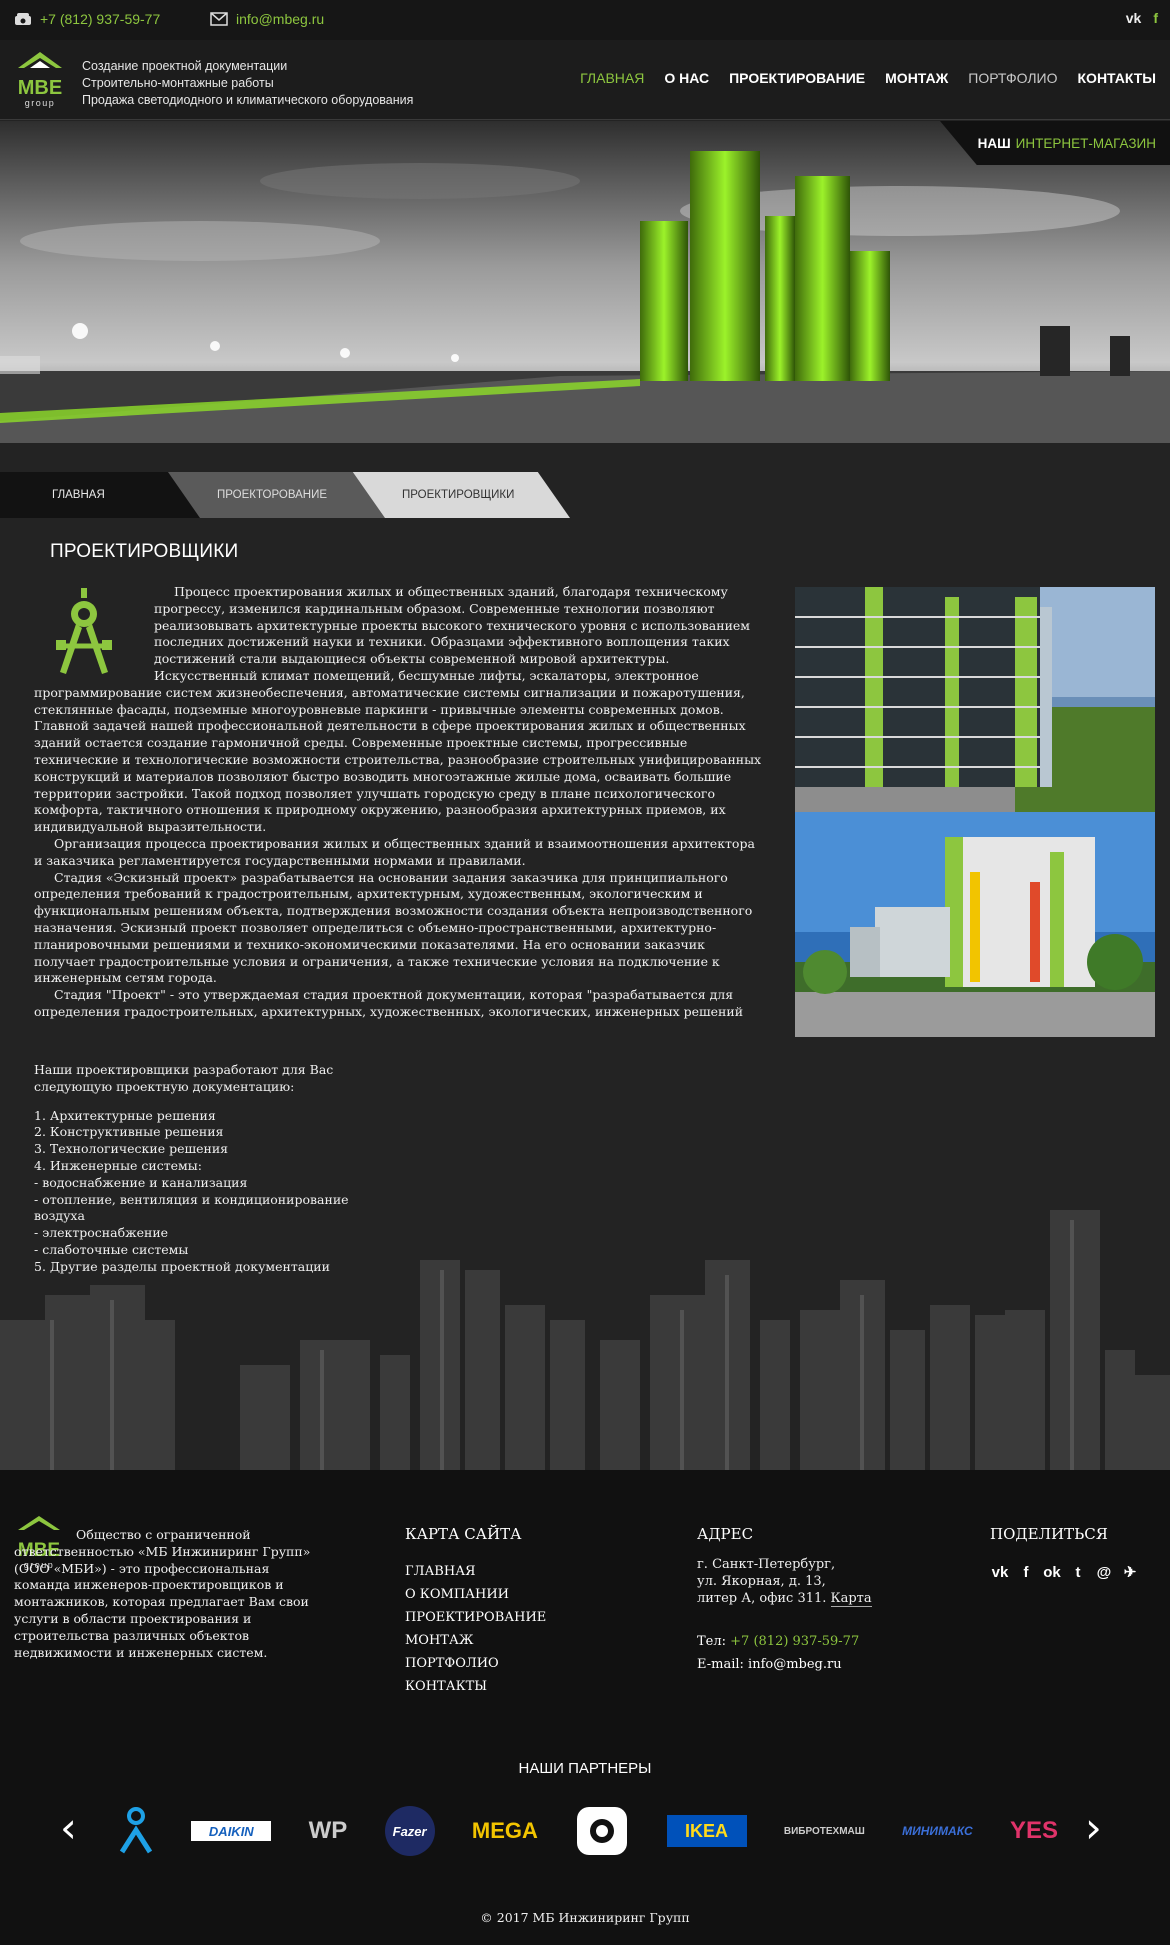 This screenshot has width=1170, height=1945. What do you see at coordinates (1078, 1572) in the screenshot?
I see `twitter-icon: t` at bounding box center [1078, 1572].